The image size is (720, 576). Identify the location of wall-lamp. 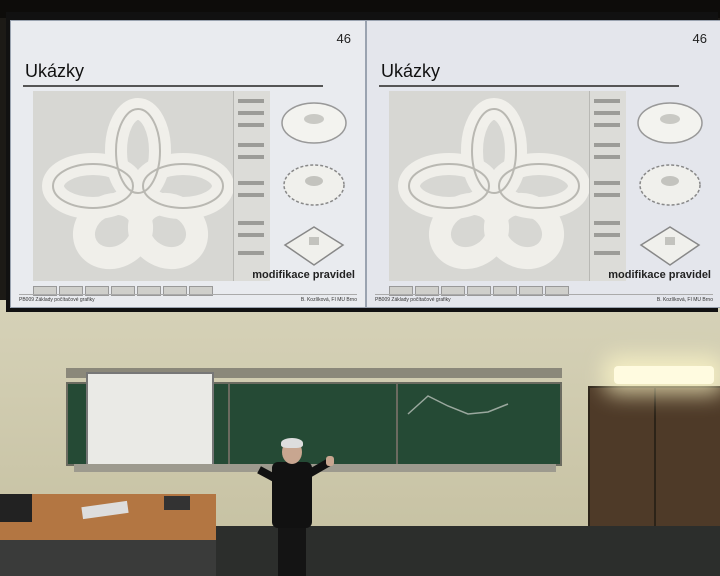
(664, 375).